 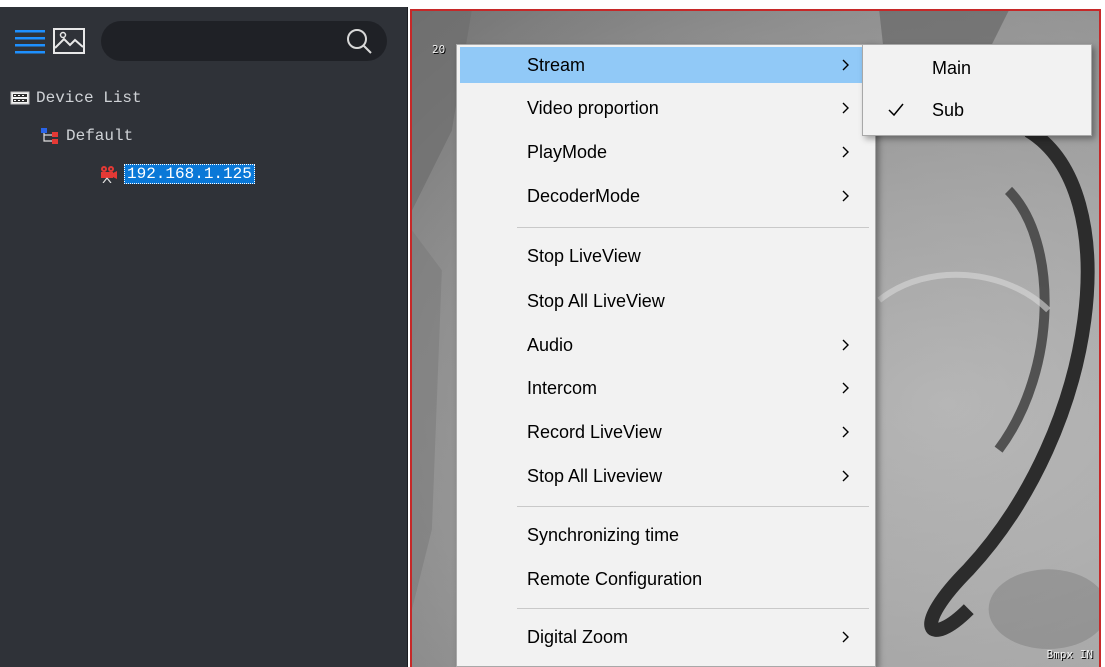 I want to click on camera-icon, so click(x=109, y=174).